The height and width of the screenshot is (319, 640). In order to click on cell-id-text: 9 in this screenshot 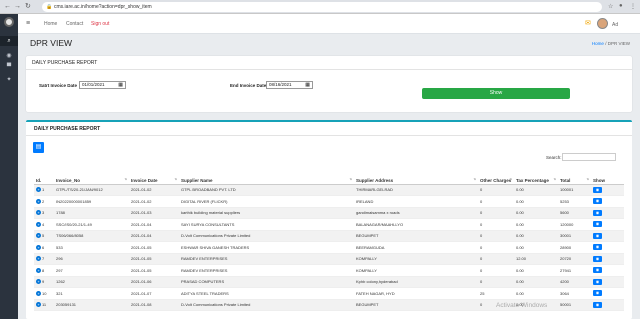, I will do `click(43, 282)`.